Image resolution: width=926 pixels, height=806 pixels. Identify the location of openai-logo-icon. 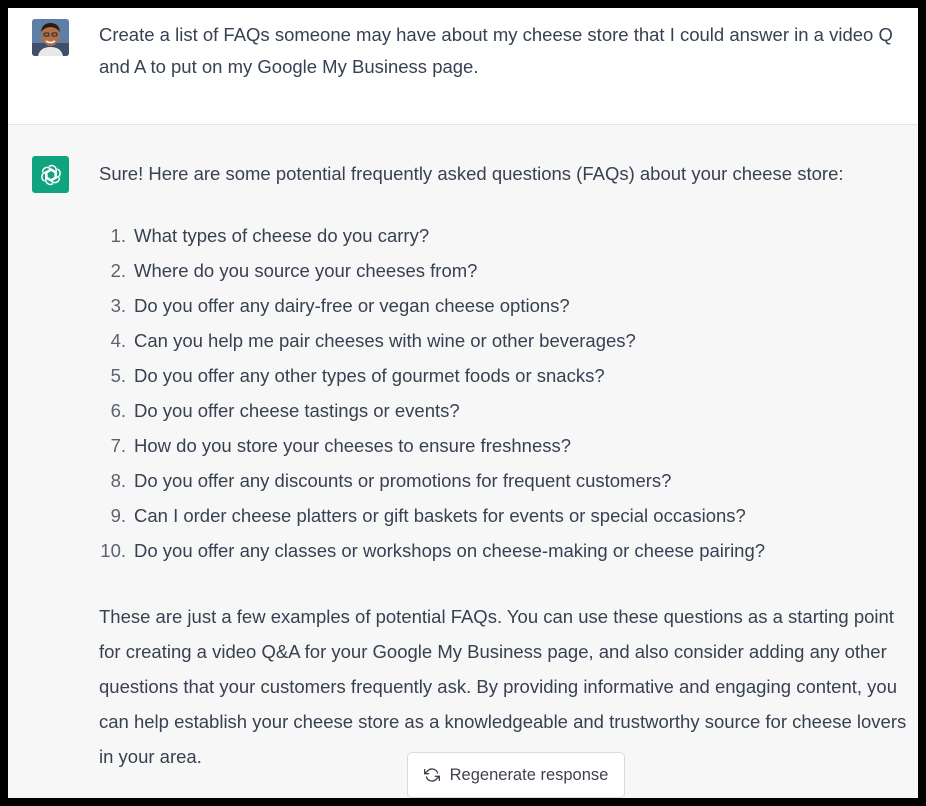
(50, 174).